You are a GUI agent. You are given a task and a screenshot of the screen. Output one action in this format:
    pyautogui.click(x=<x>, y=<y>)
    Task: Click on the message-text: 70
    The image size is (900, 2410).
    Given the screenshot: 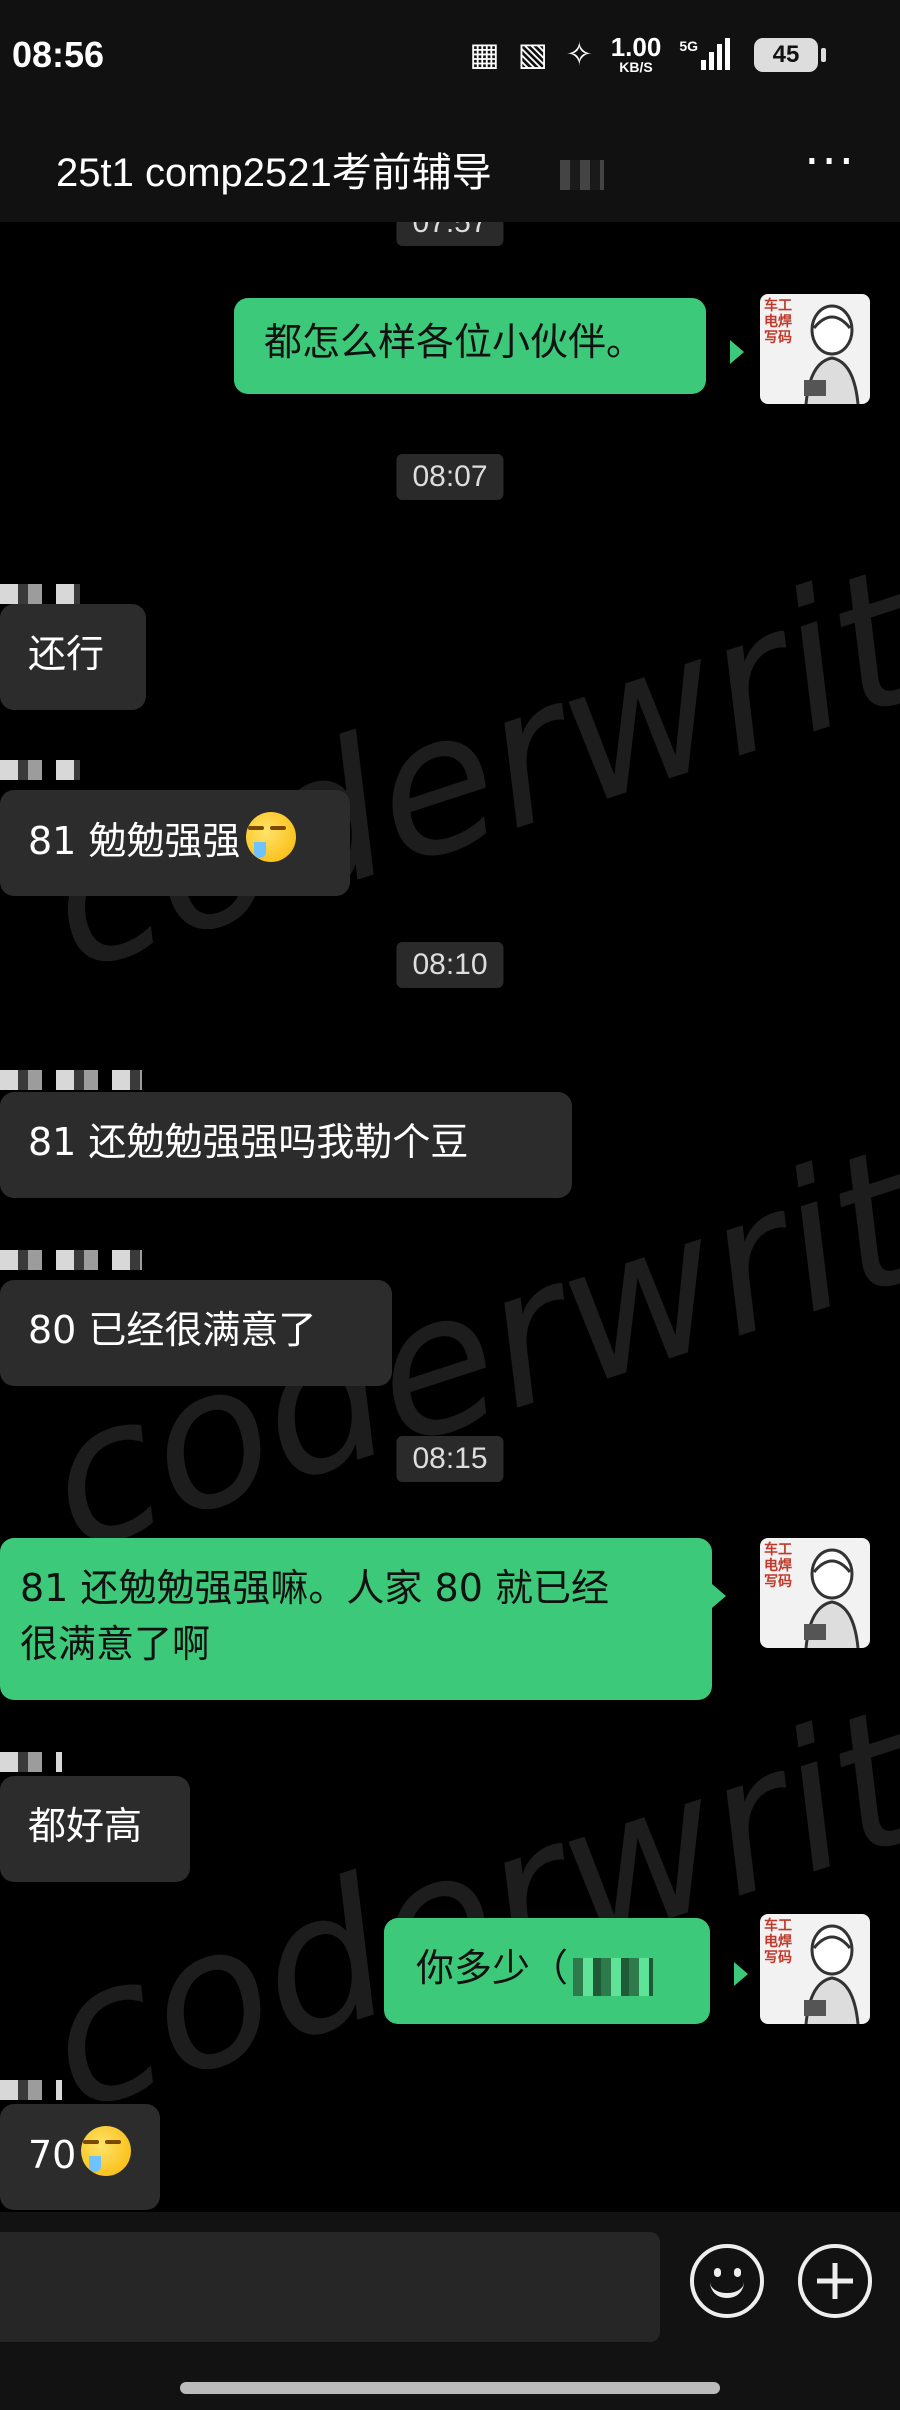 What is the action you would take?
    pyautogui.click(x=52, y=2155)
    